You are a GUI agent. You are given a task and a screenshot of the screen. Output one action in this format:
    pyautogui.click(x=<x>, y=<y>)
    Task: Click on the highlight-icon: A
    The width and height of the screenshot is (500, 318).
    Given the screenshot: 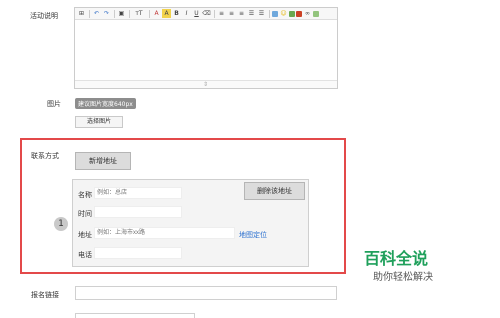 What is the action you would take?
    pyautogui.click(x=166, y=13)
    